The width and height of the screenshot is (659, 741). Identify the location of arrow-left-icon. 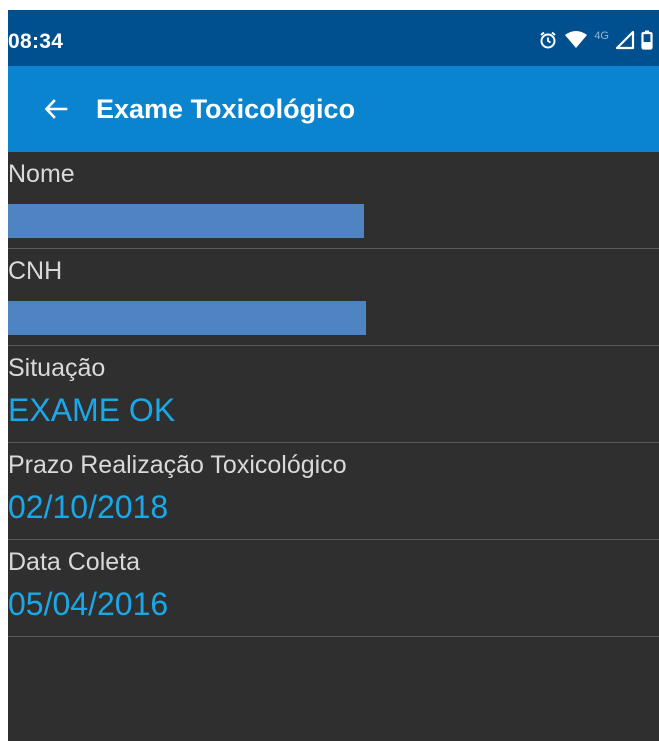
(56, 109).